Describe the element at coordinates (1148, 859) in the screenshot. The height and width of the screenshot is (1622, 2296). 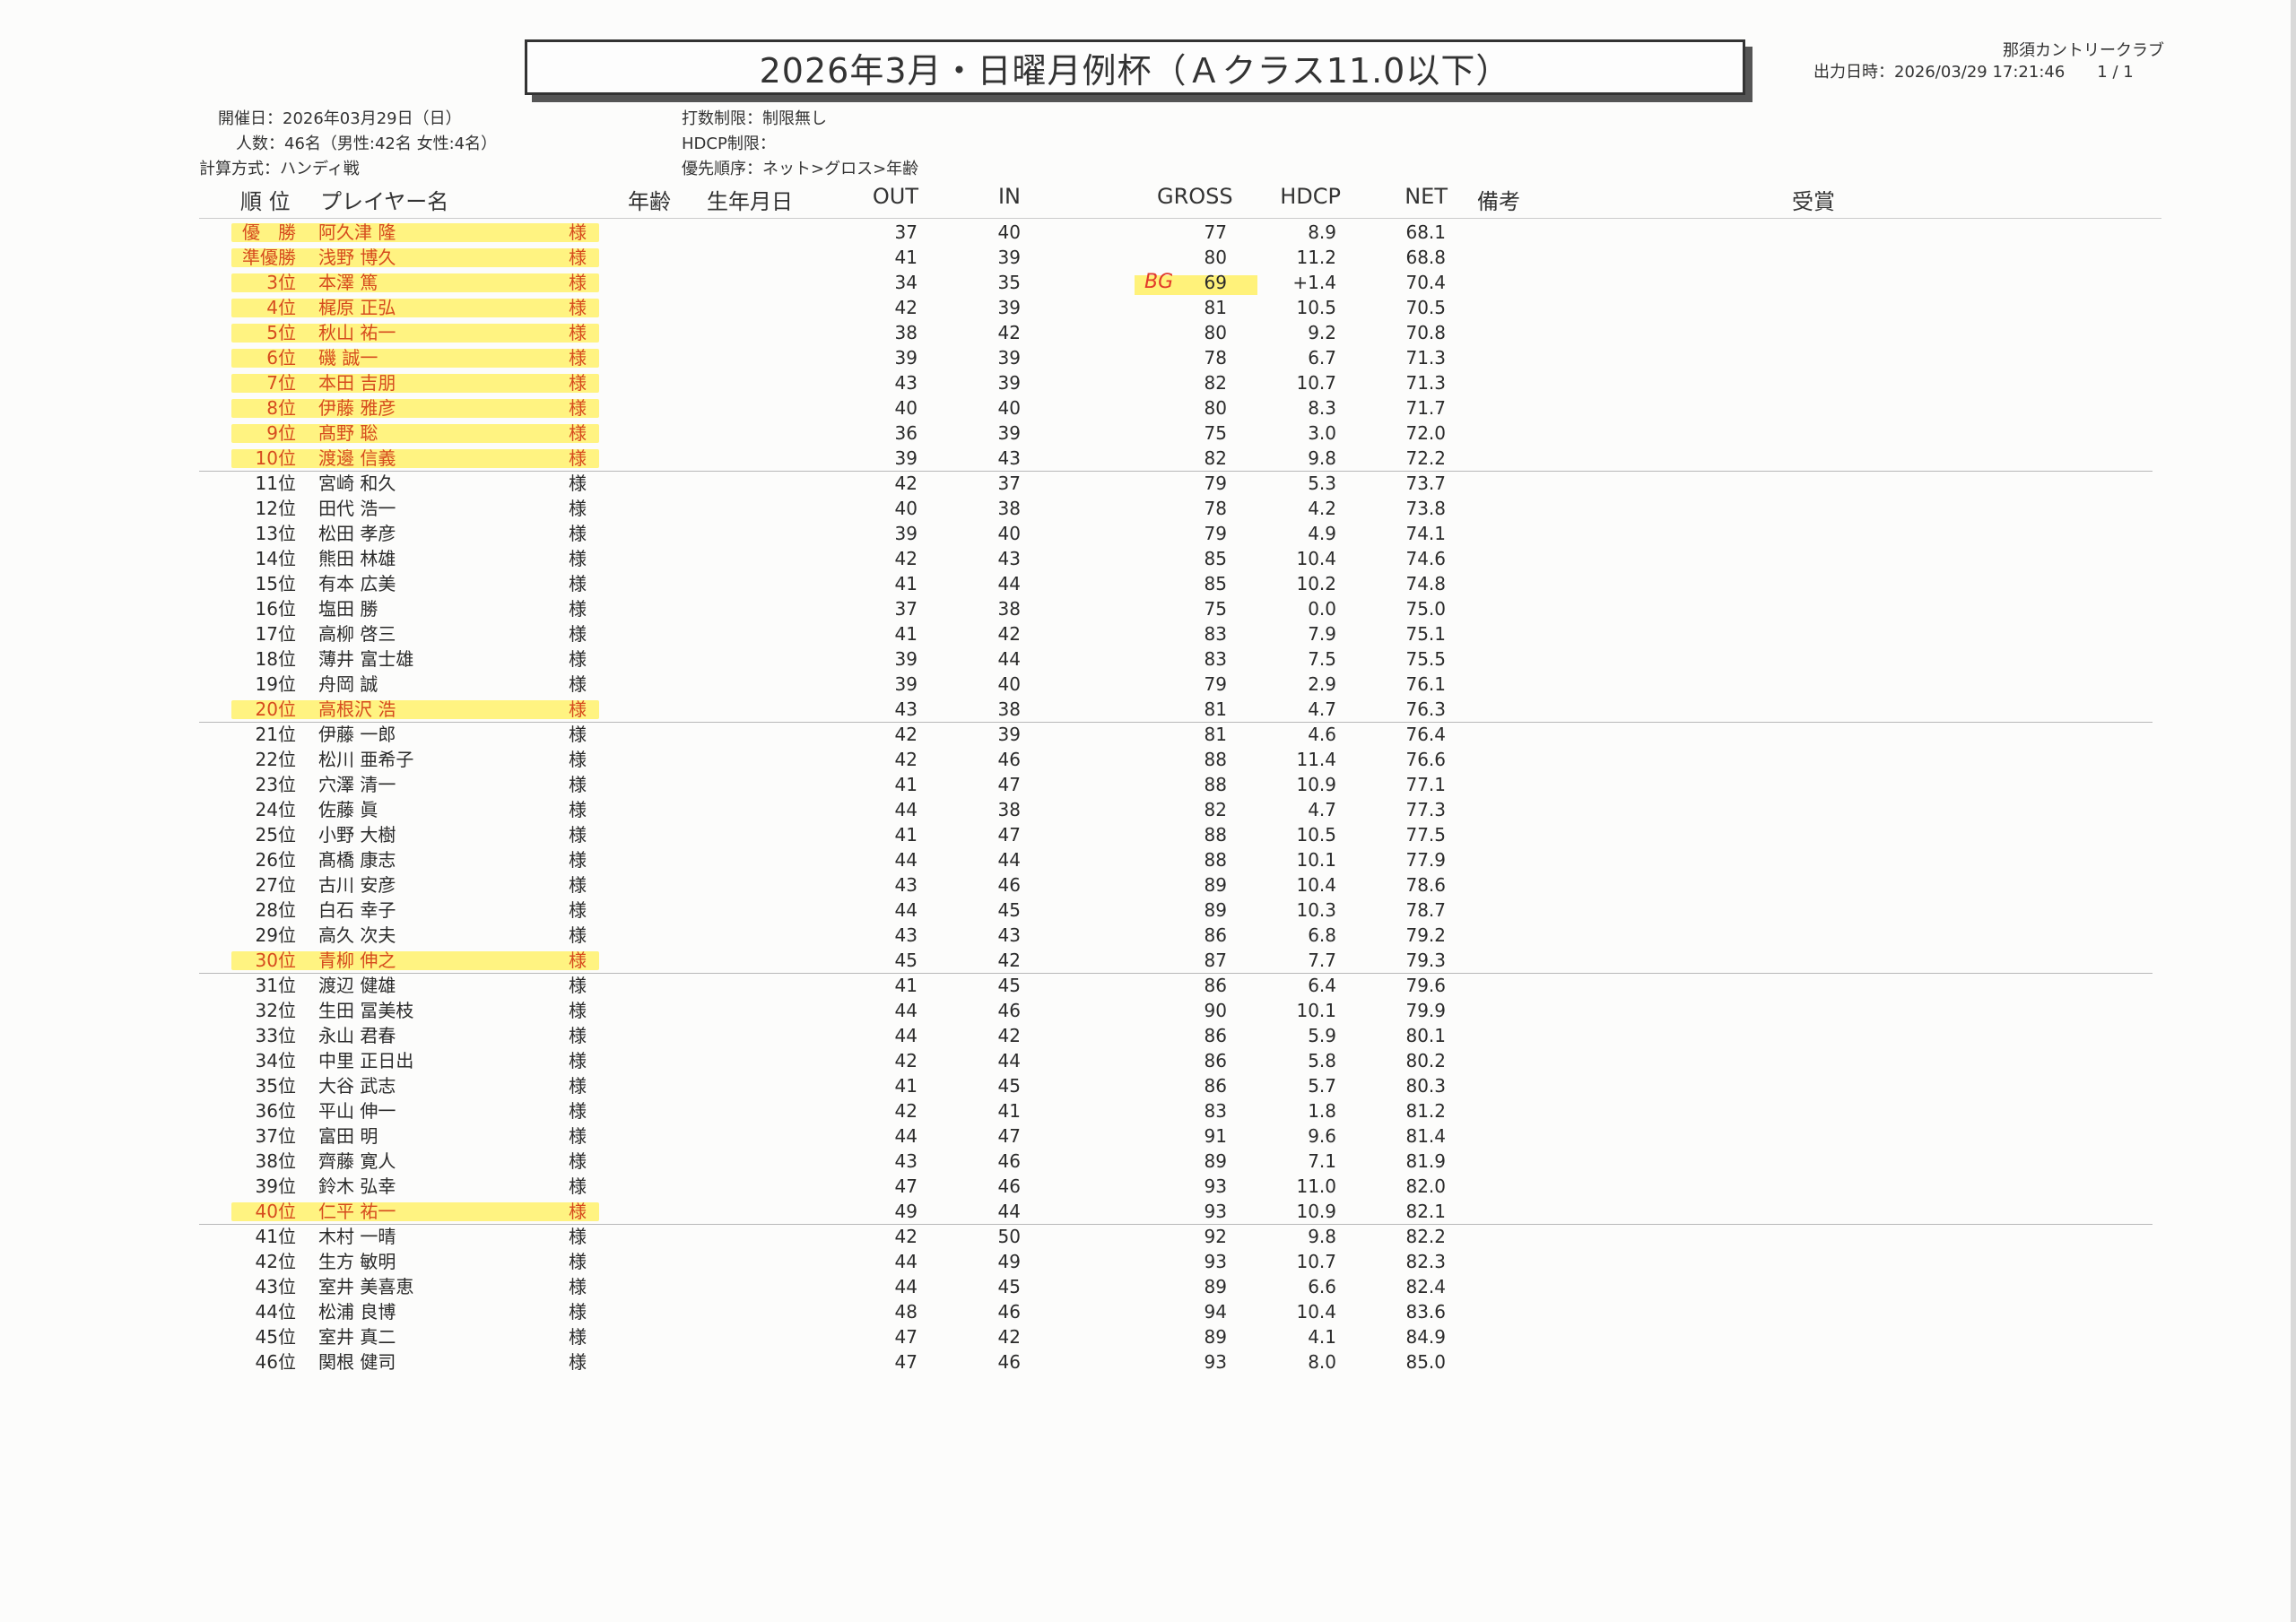
I see `table-row: 26位 髙橋 康志 様 44 44 88 10.1 77.9` at that location.